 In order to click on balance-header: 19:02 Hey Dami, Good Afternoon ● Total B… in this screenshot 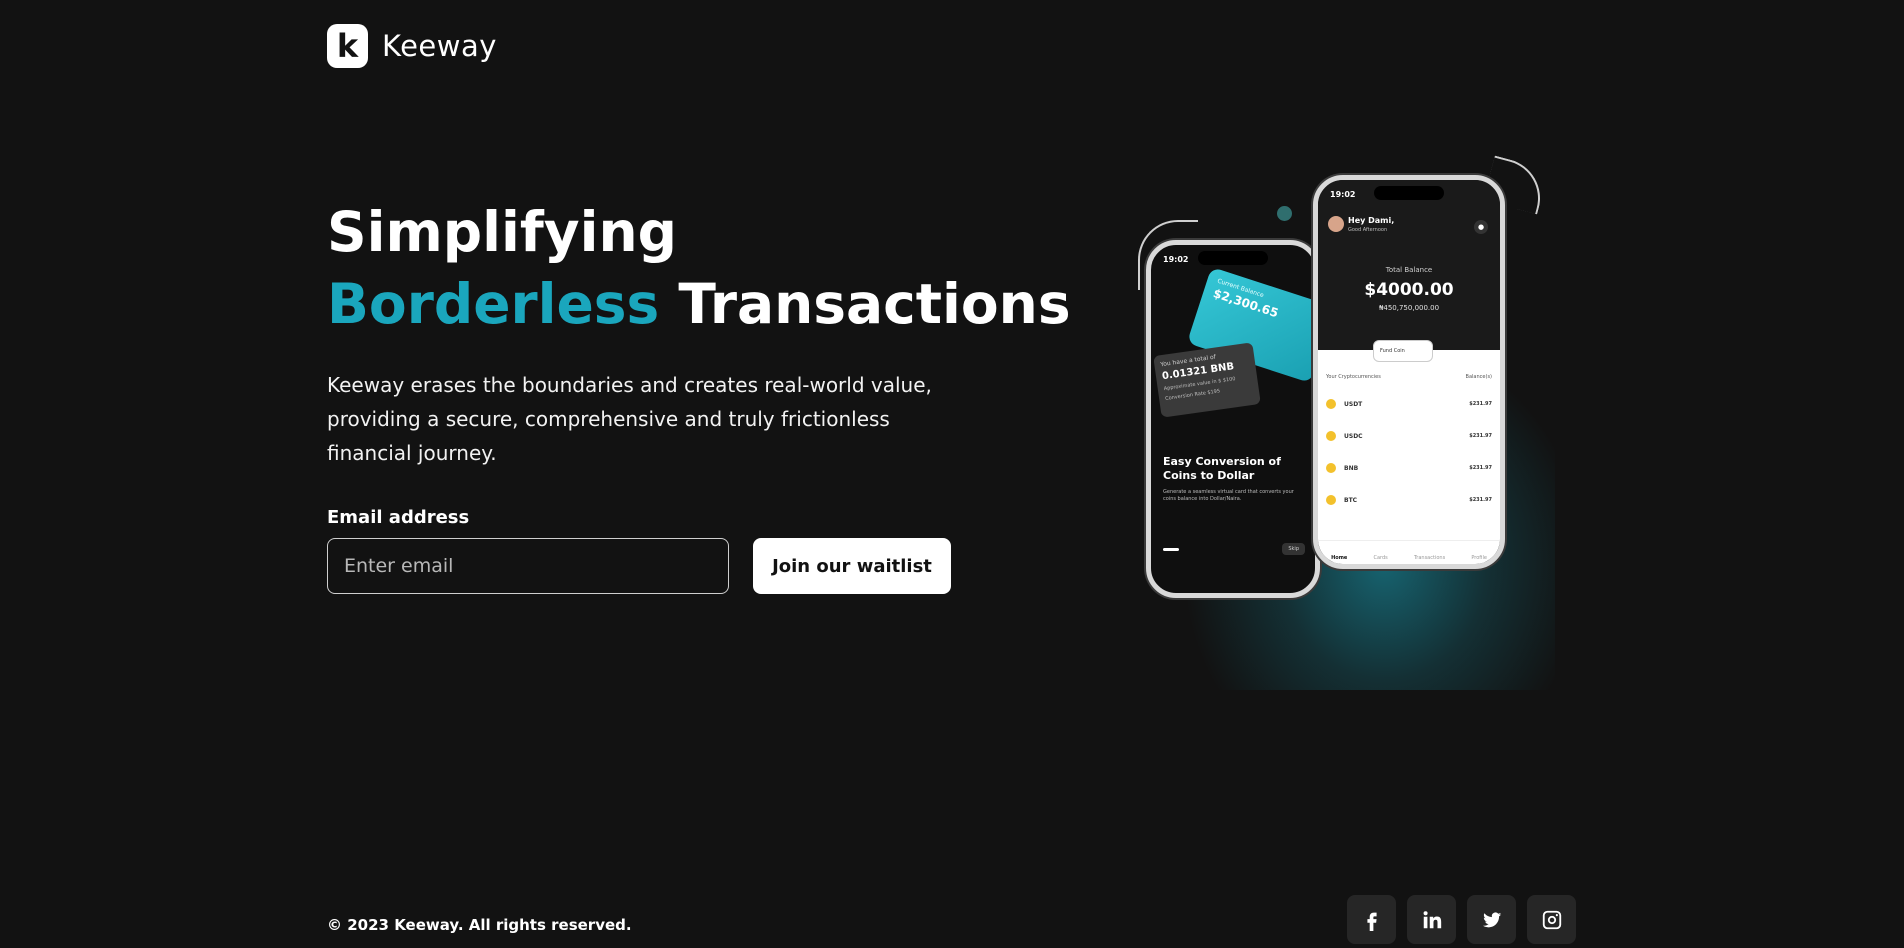, I will do `click(1409, 265)`.